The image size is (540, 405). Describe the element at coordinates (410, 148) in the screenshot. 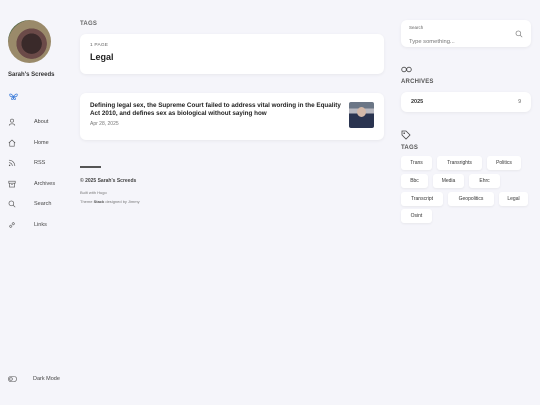

I see `tags-title: TAGS` at that location.